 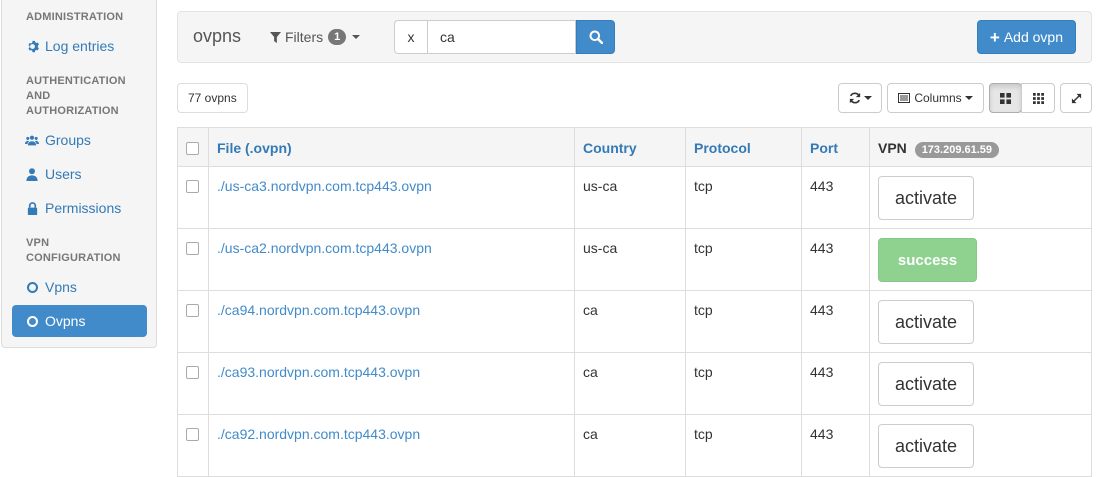 I want to click on filter-icon, so click(x=275, y=37).